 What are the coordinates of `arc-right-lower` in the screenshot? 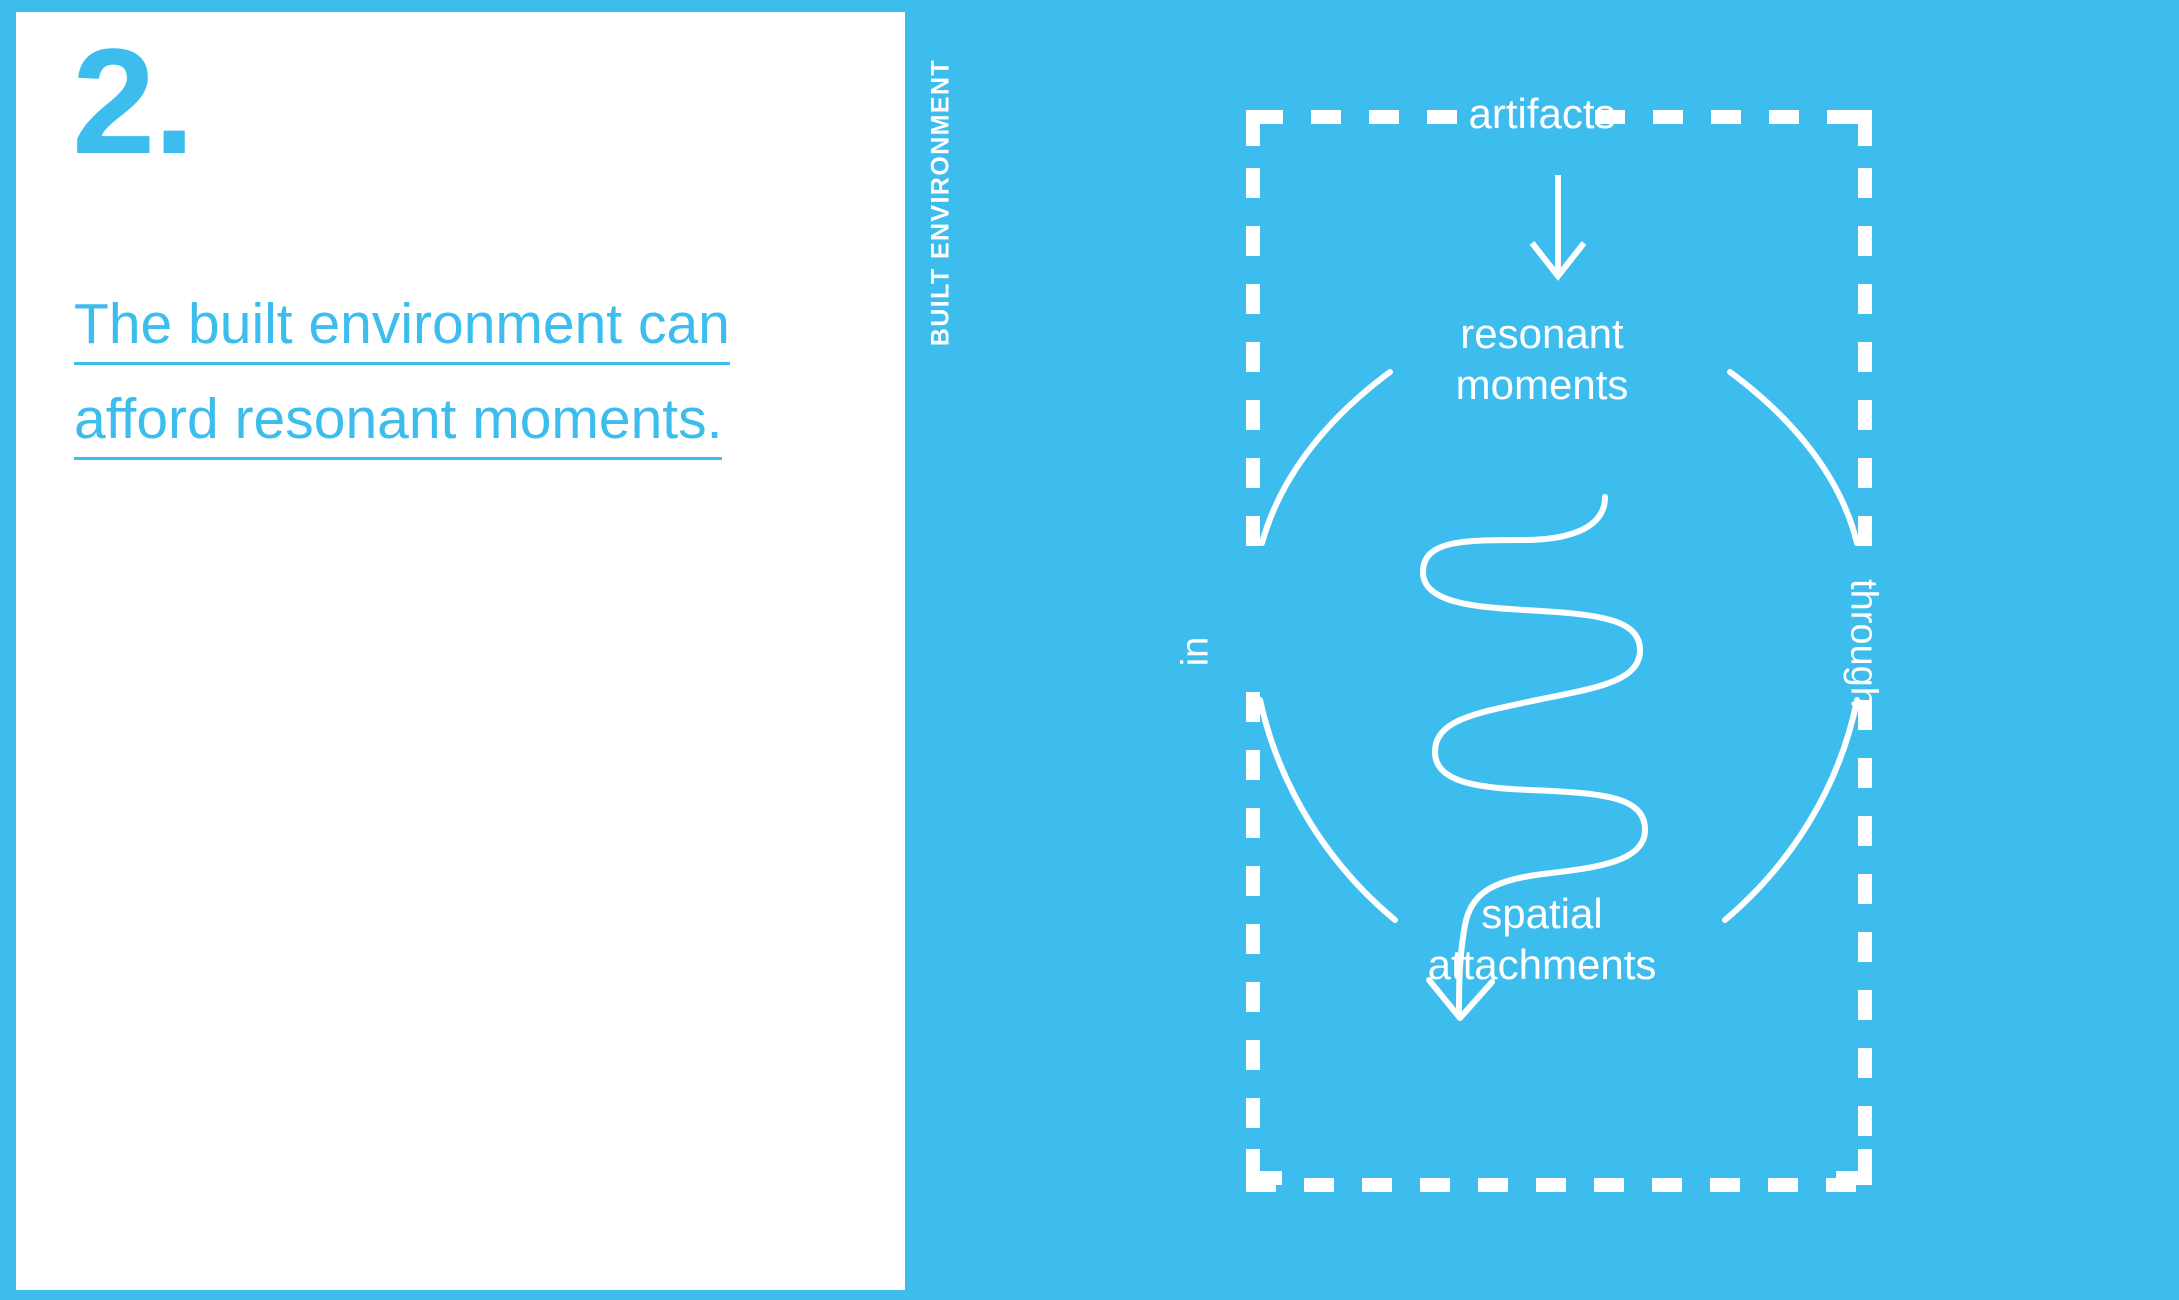 It's located at (1791, 810).